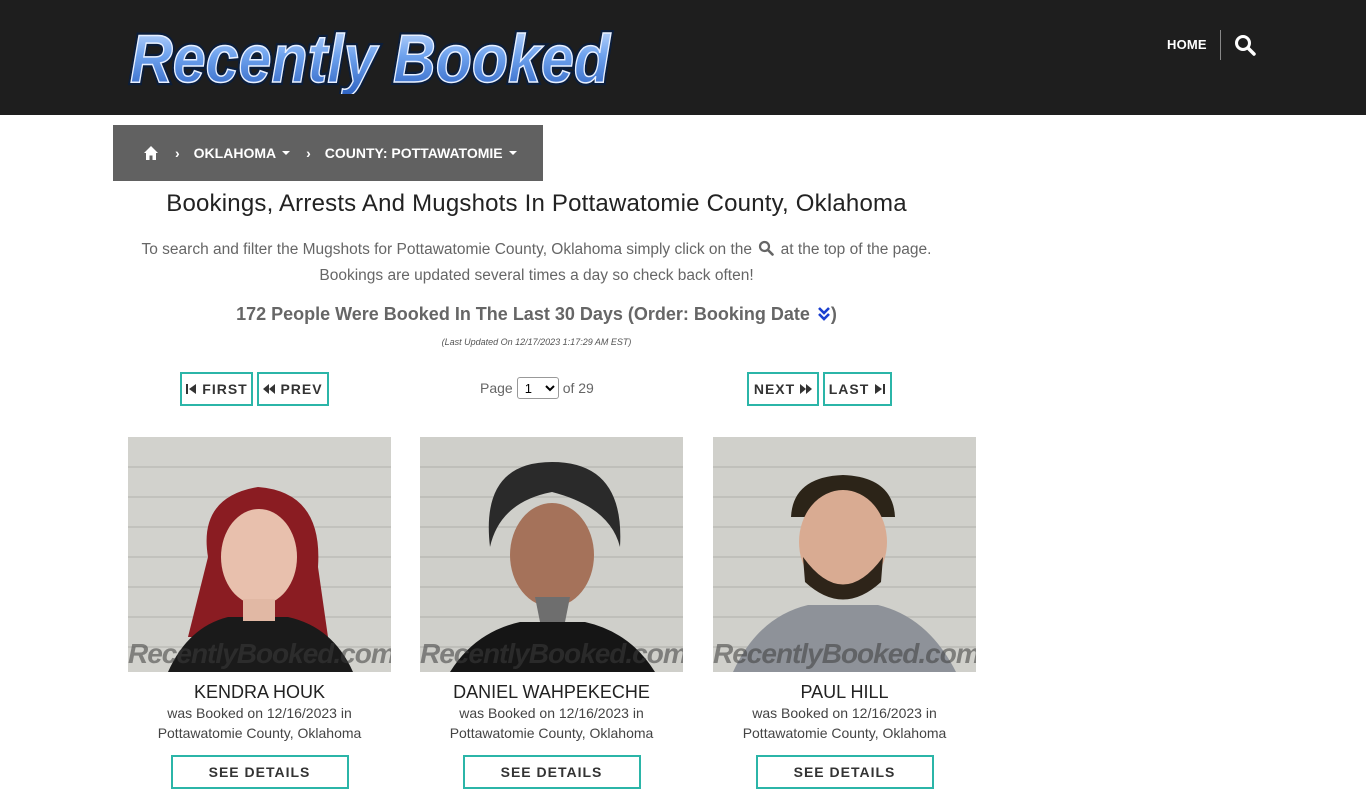  What do you see at coordinates (225, 389) in the screenshot?
I see `first-page-label: FIRST` at bounding box center [225, 389].